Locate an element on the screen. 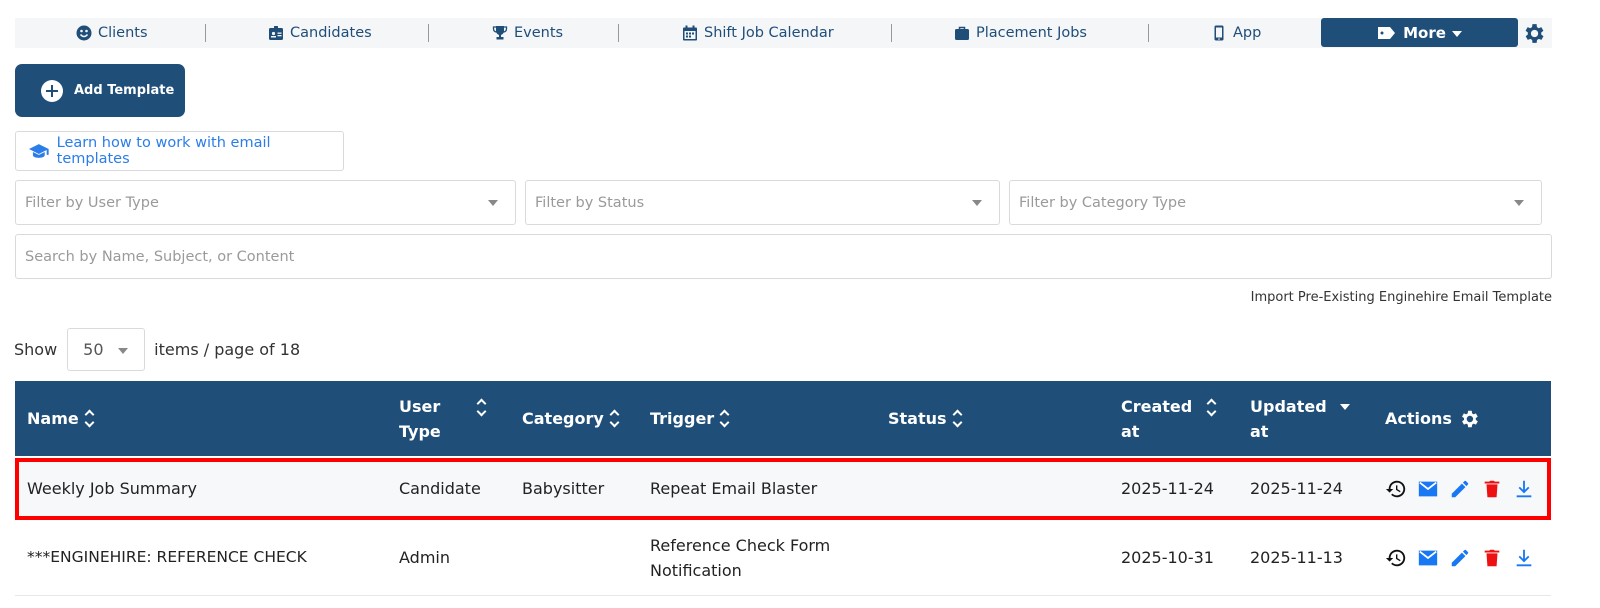 This screenshot has height=608, width=1600. nav-events: Events is located at coordinates (527, 33).